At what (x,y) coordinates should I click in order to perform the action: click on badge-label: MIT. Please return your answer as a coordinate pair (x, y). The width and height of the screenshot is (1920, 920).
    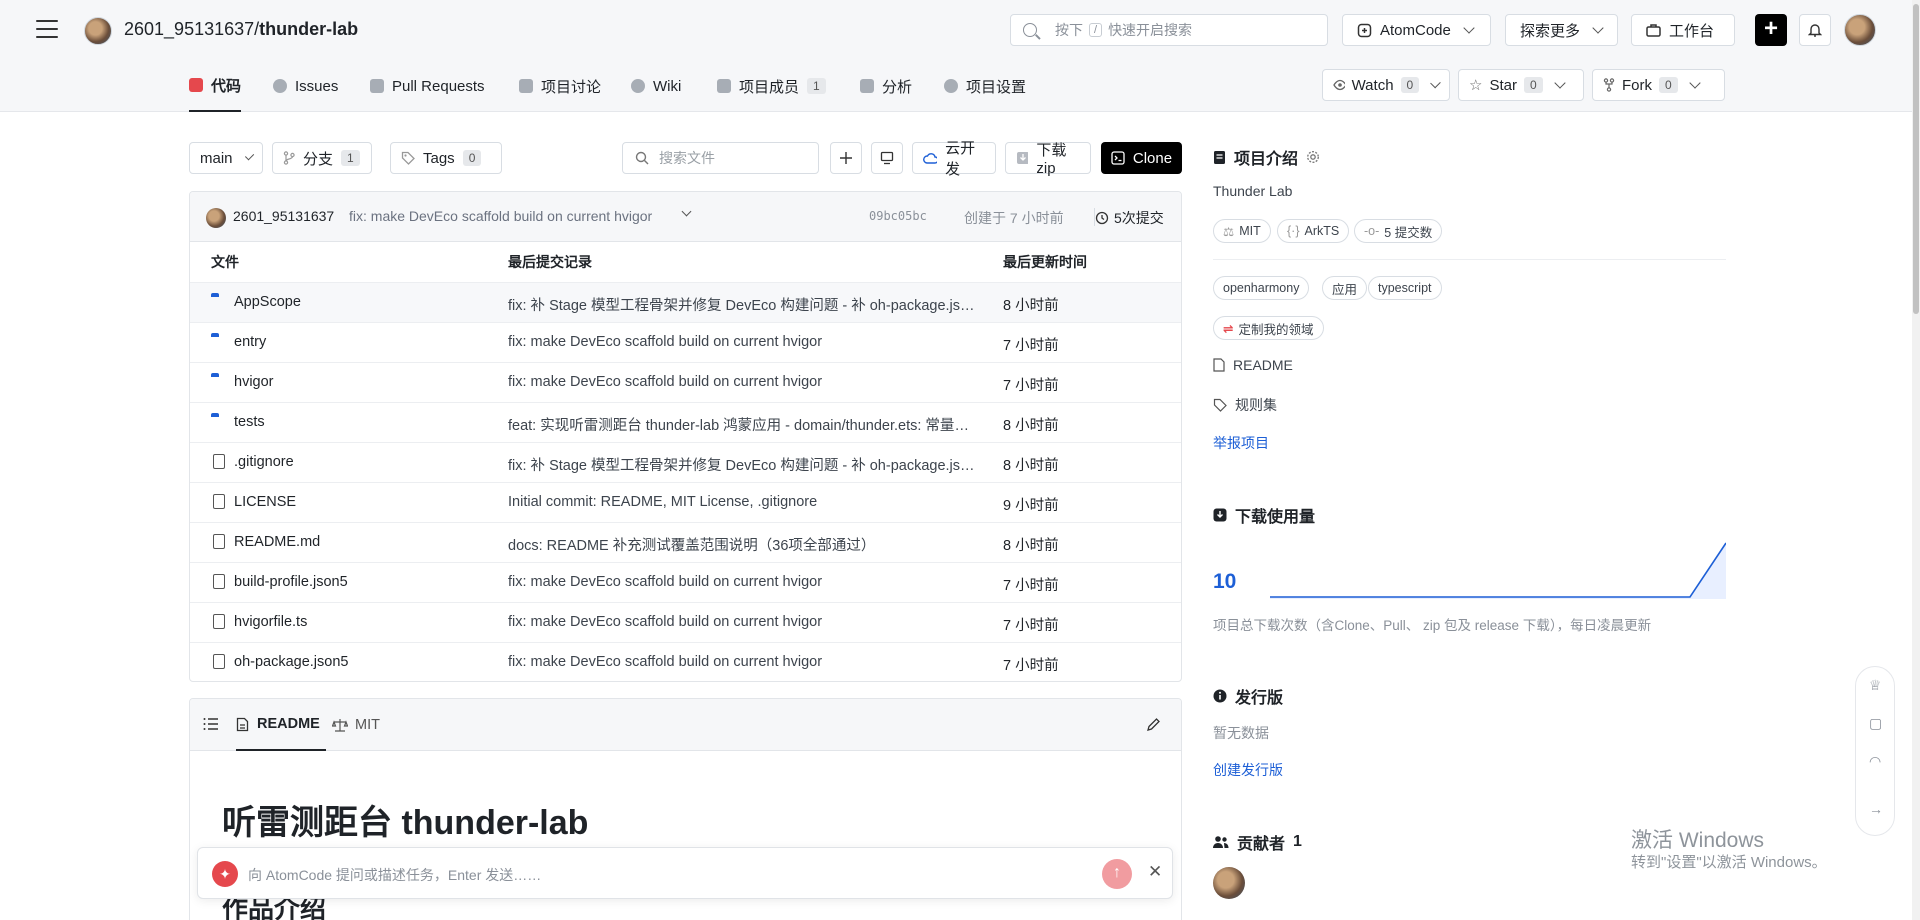
    Looking at the image, I should click on (1250, 231).